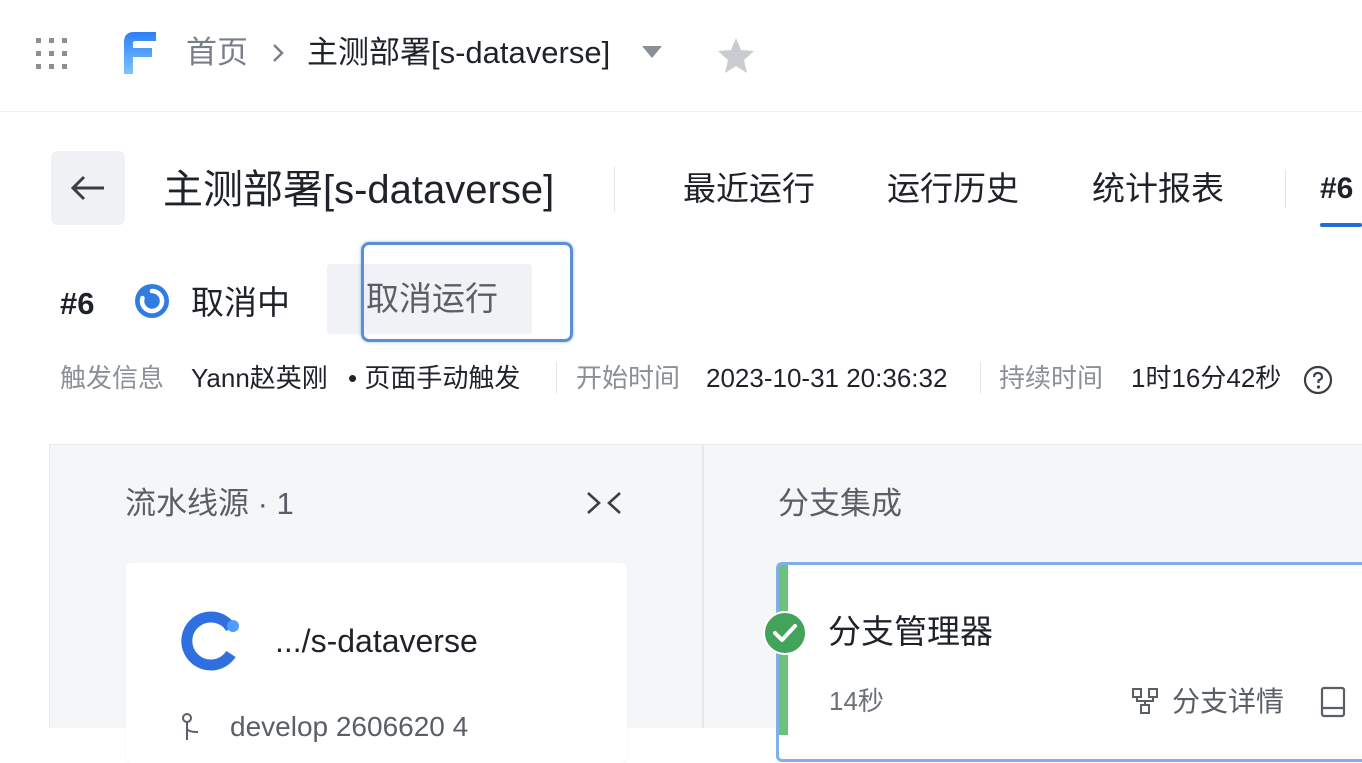 The width and height of the screenshot is (1362, 763). What do you see at coordinates (52, 54) in the screenshot?
I see `apps-grid-icon` at bounding box center [52, 54].